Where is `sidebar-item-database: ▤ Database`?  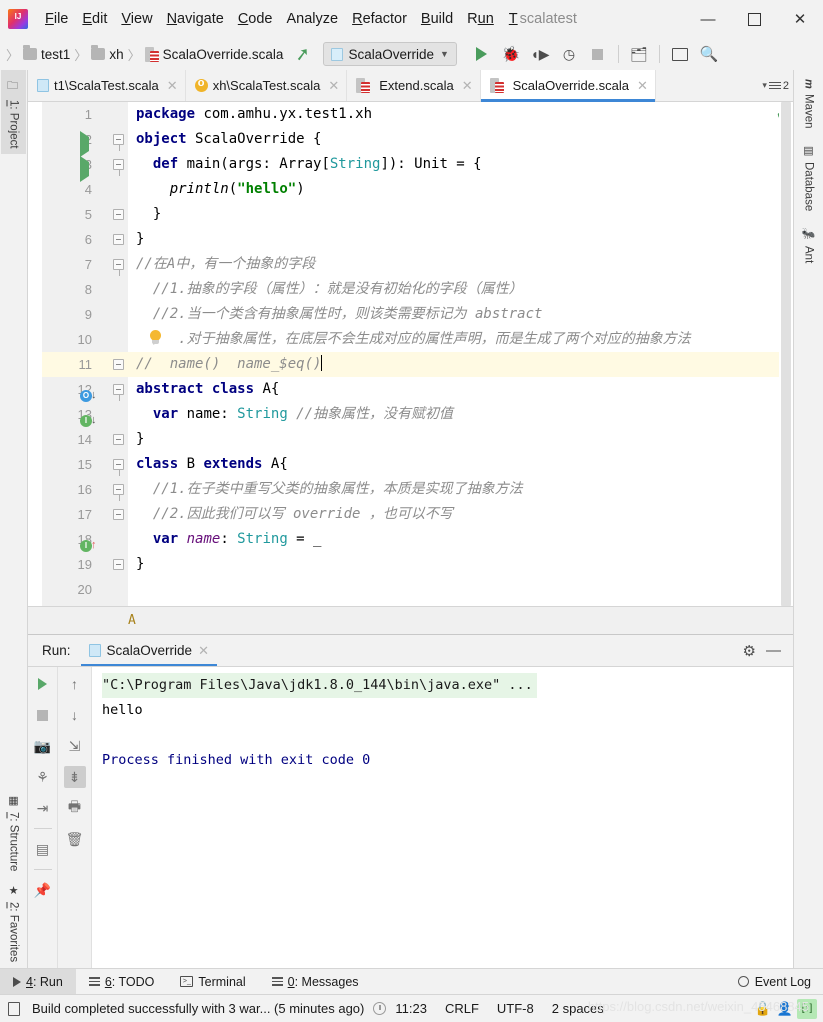
sidebar-item-database: ▤ Database is located at coordinates (808, 177).